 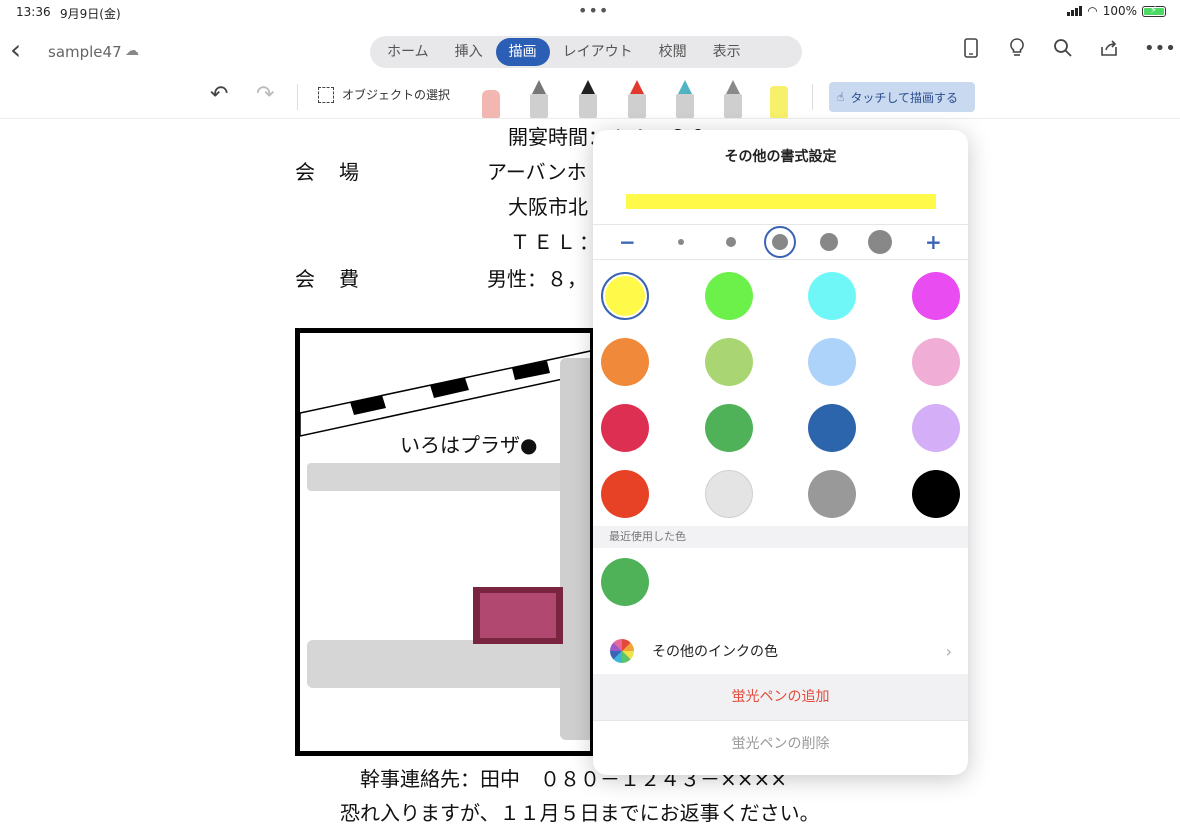 What do you see at coordinates (781, 201) in the screenshot?
I see `stroke-preview` at bounding box center [781, 201].